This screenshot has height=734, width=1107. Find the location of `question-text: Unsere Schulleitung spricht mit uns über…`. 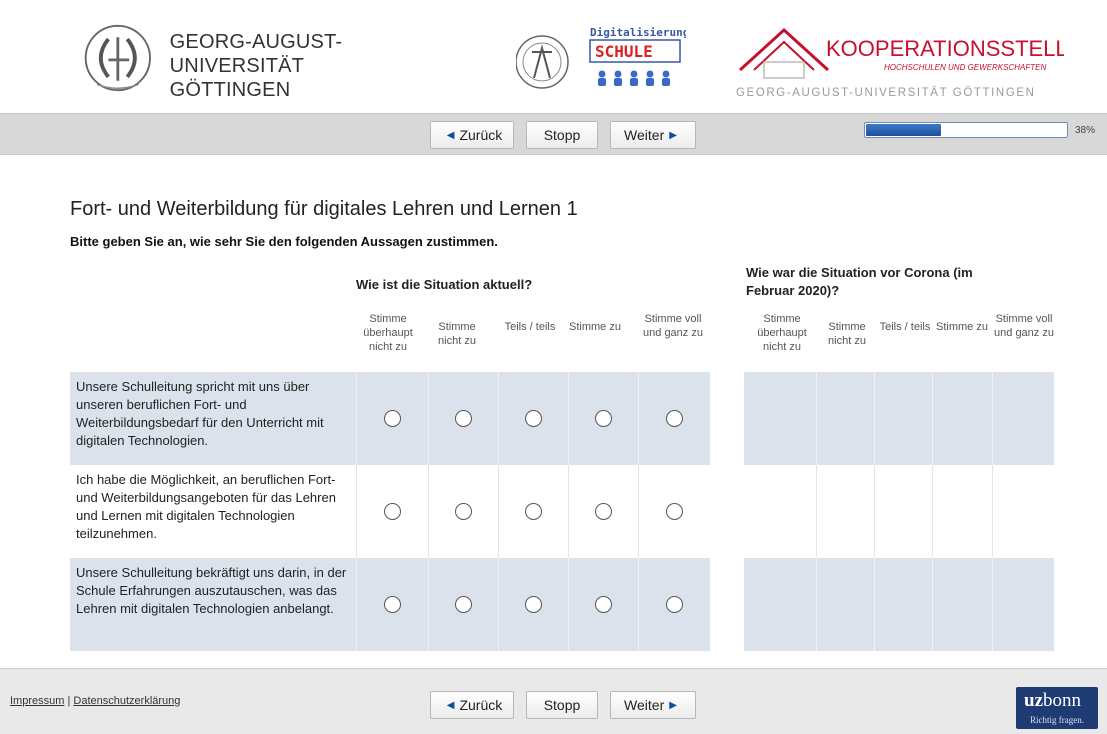

question-text: Unsere Schulleitung spricht mit uns über… is located at coordinates (200, 413).